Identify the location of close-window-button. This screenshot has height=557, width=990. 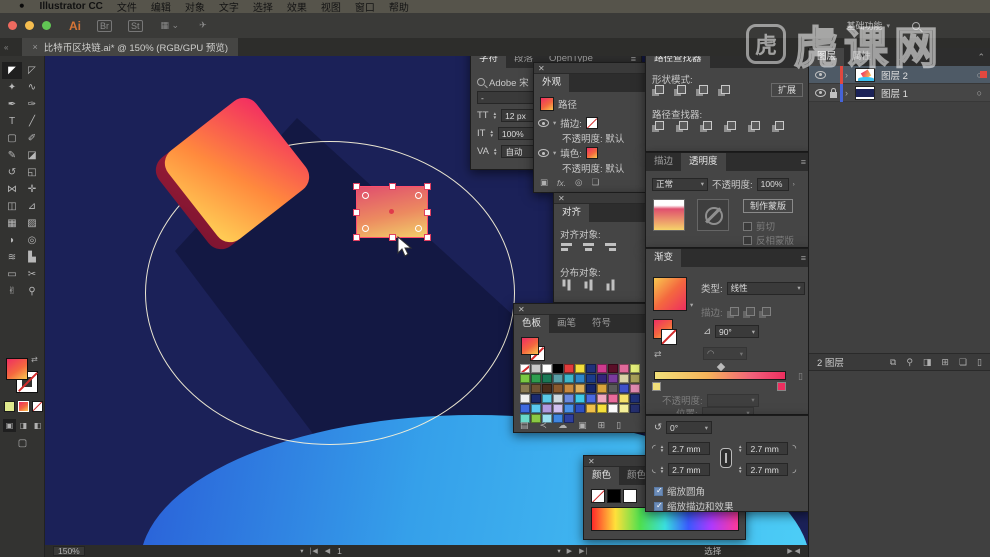
(12, 25).